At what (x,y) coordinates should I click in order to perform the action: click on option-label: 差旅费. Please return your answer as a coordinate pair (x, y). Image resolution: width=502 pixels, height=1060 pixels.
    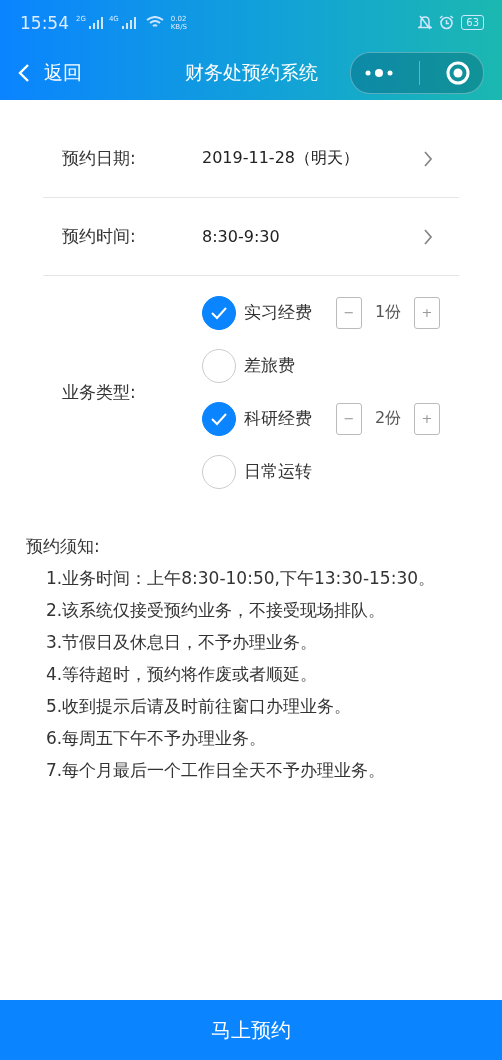
    Looking at the image, I should click on (270, 365).